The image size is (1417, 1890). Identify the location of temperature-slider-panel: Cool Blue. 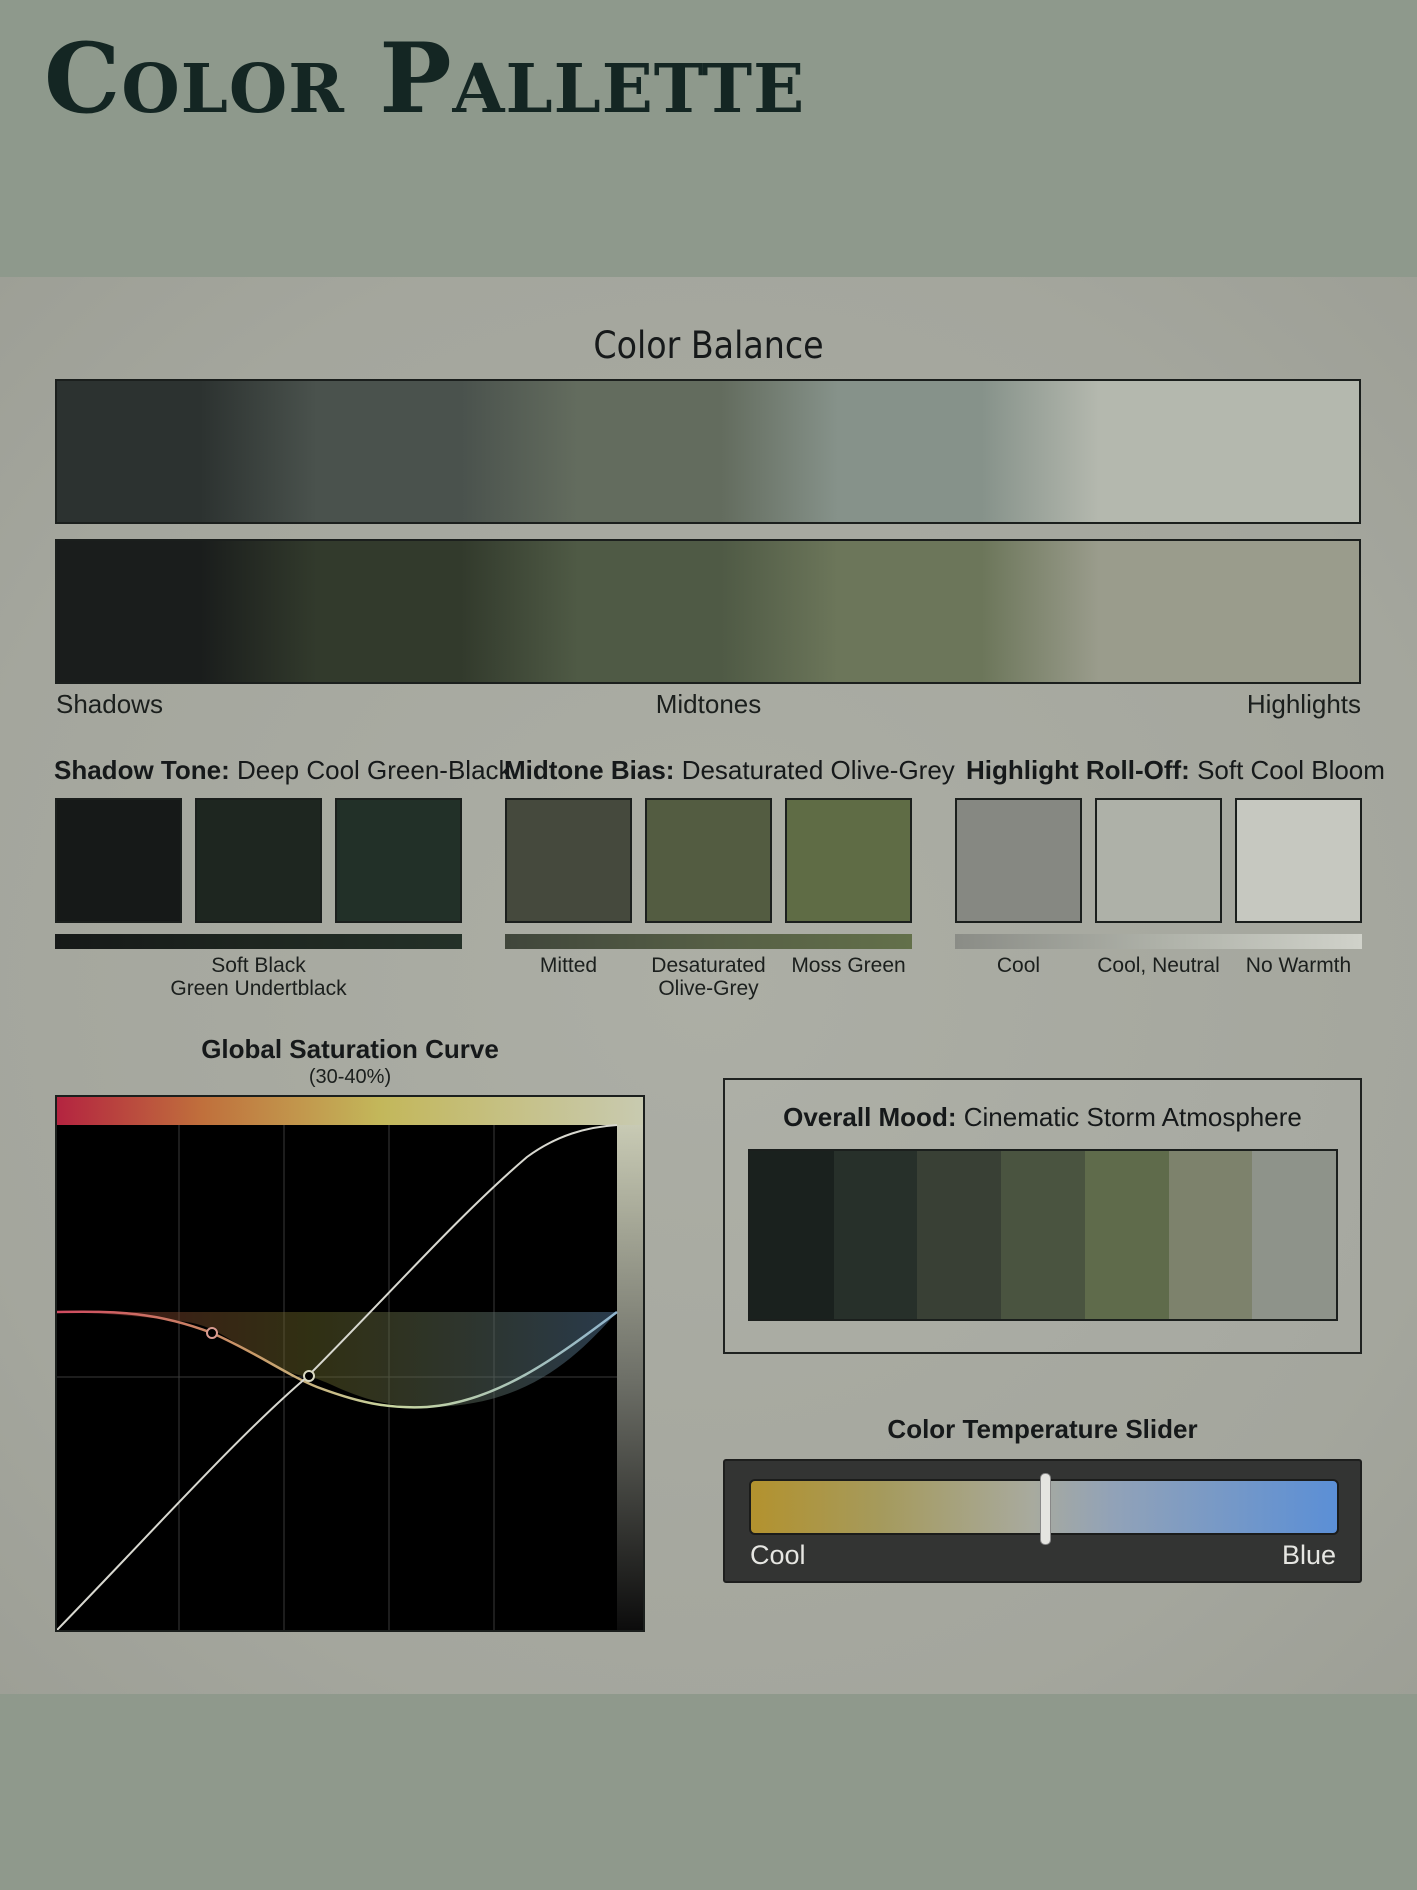
(1042, 1521).